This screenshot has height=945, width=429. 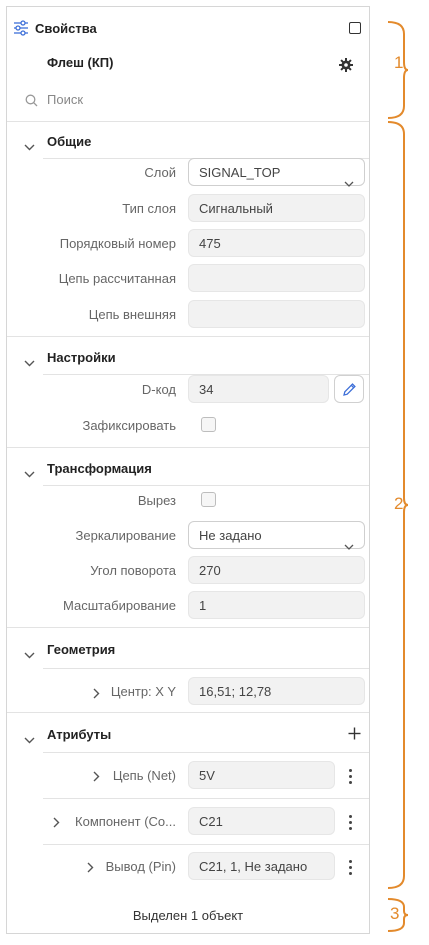 What do you see at coordinates (230, 535) in the screenshot?
I see `mirror-value: Не задано` at bounding box center [230, 535].